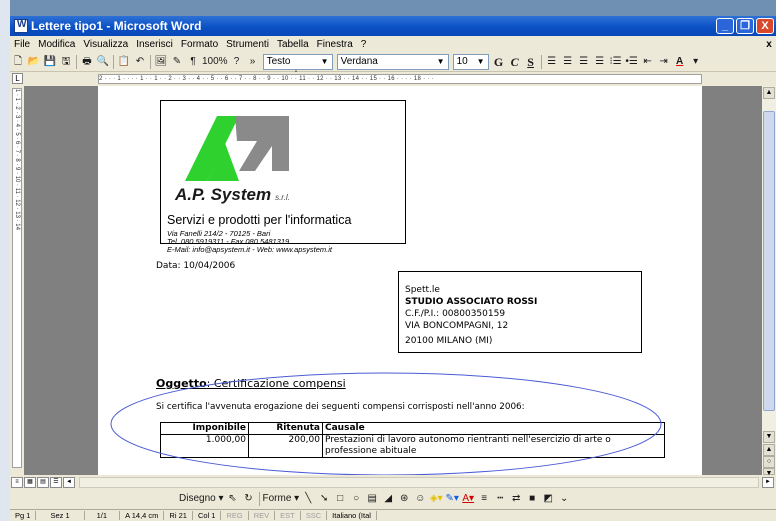 This screenshot has height=521, width=776. Describe the element at coordinates (457, 326) in the screenshot. I see `recipient-street: VIA BONCOMPAGNI, 12` at that location.